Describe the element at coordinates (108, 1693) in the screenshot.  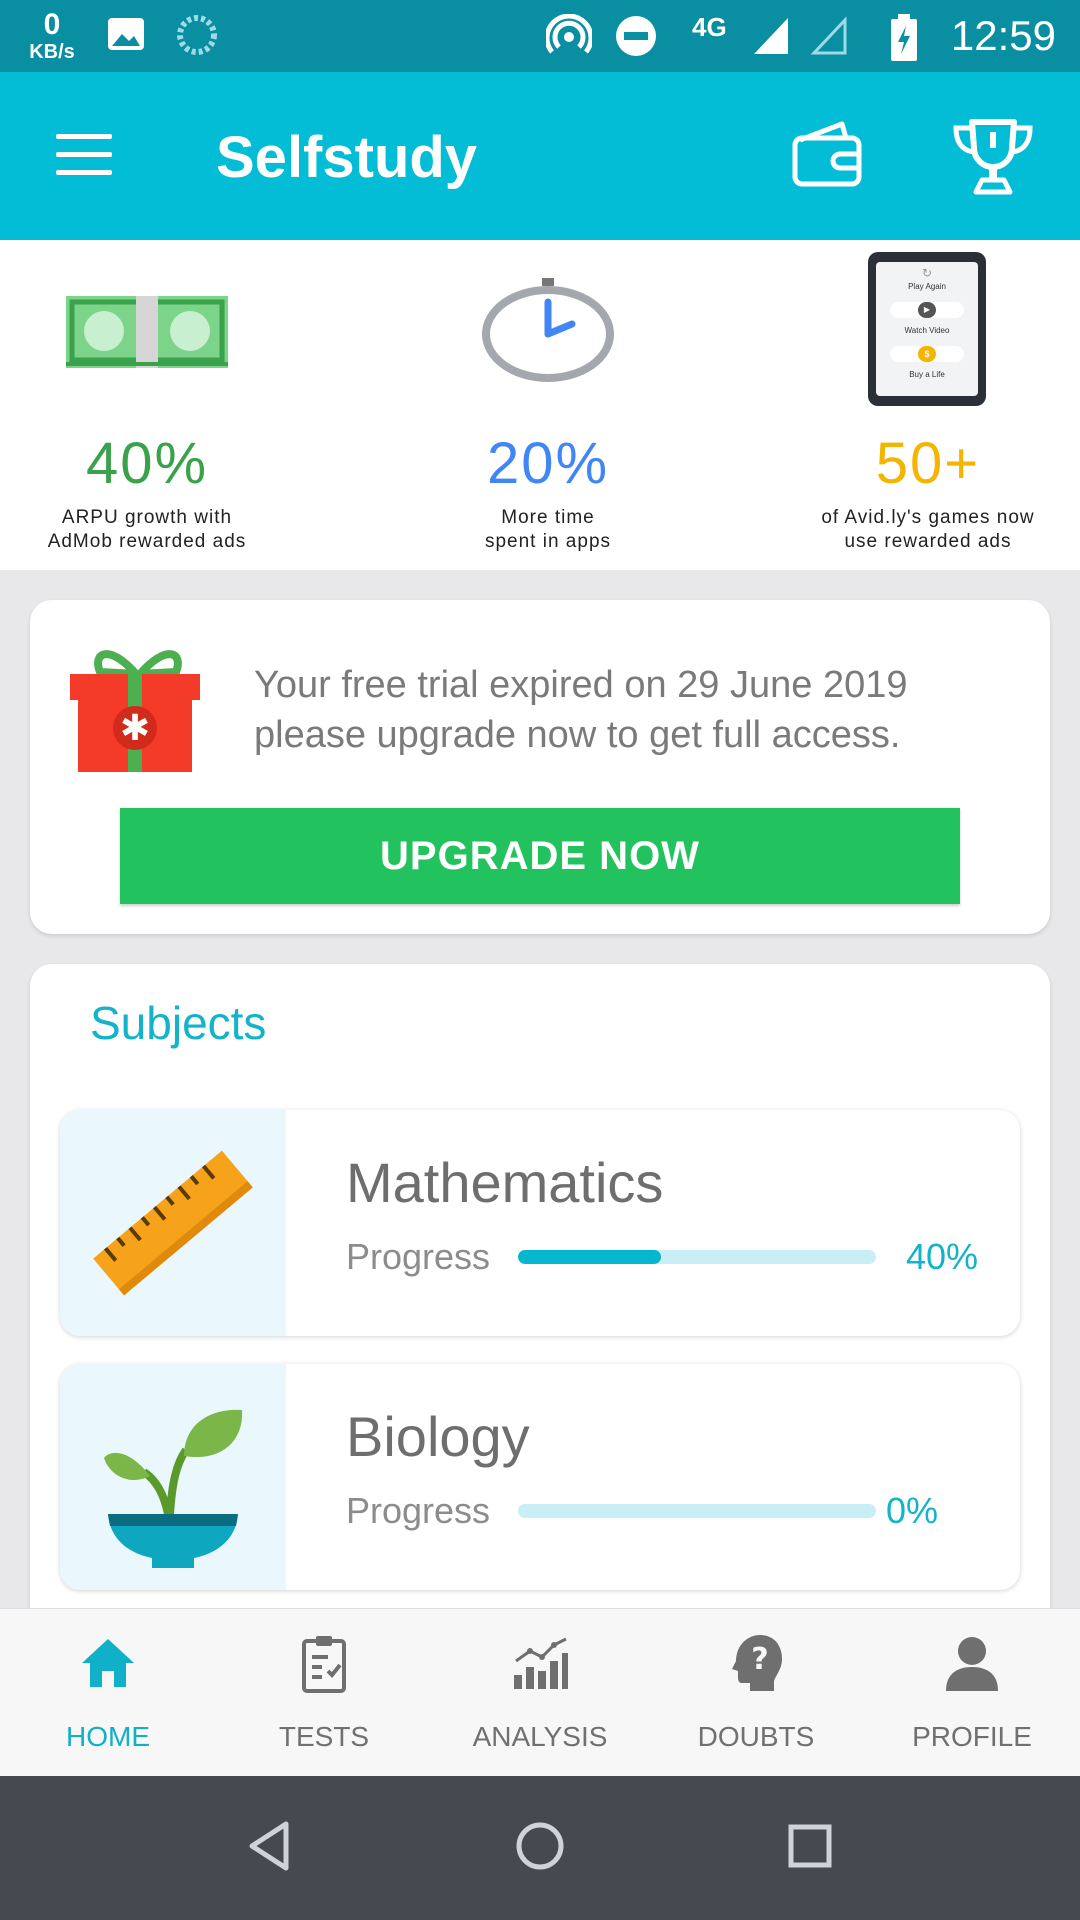
I see `nav-home: HOME` at that location.